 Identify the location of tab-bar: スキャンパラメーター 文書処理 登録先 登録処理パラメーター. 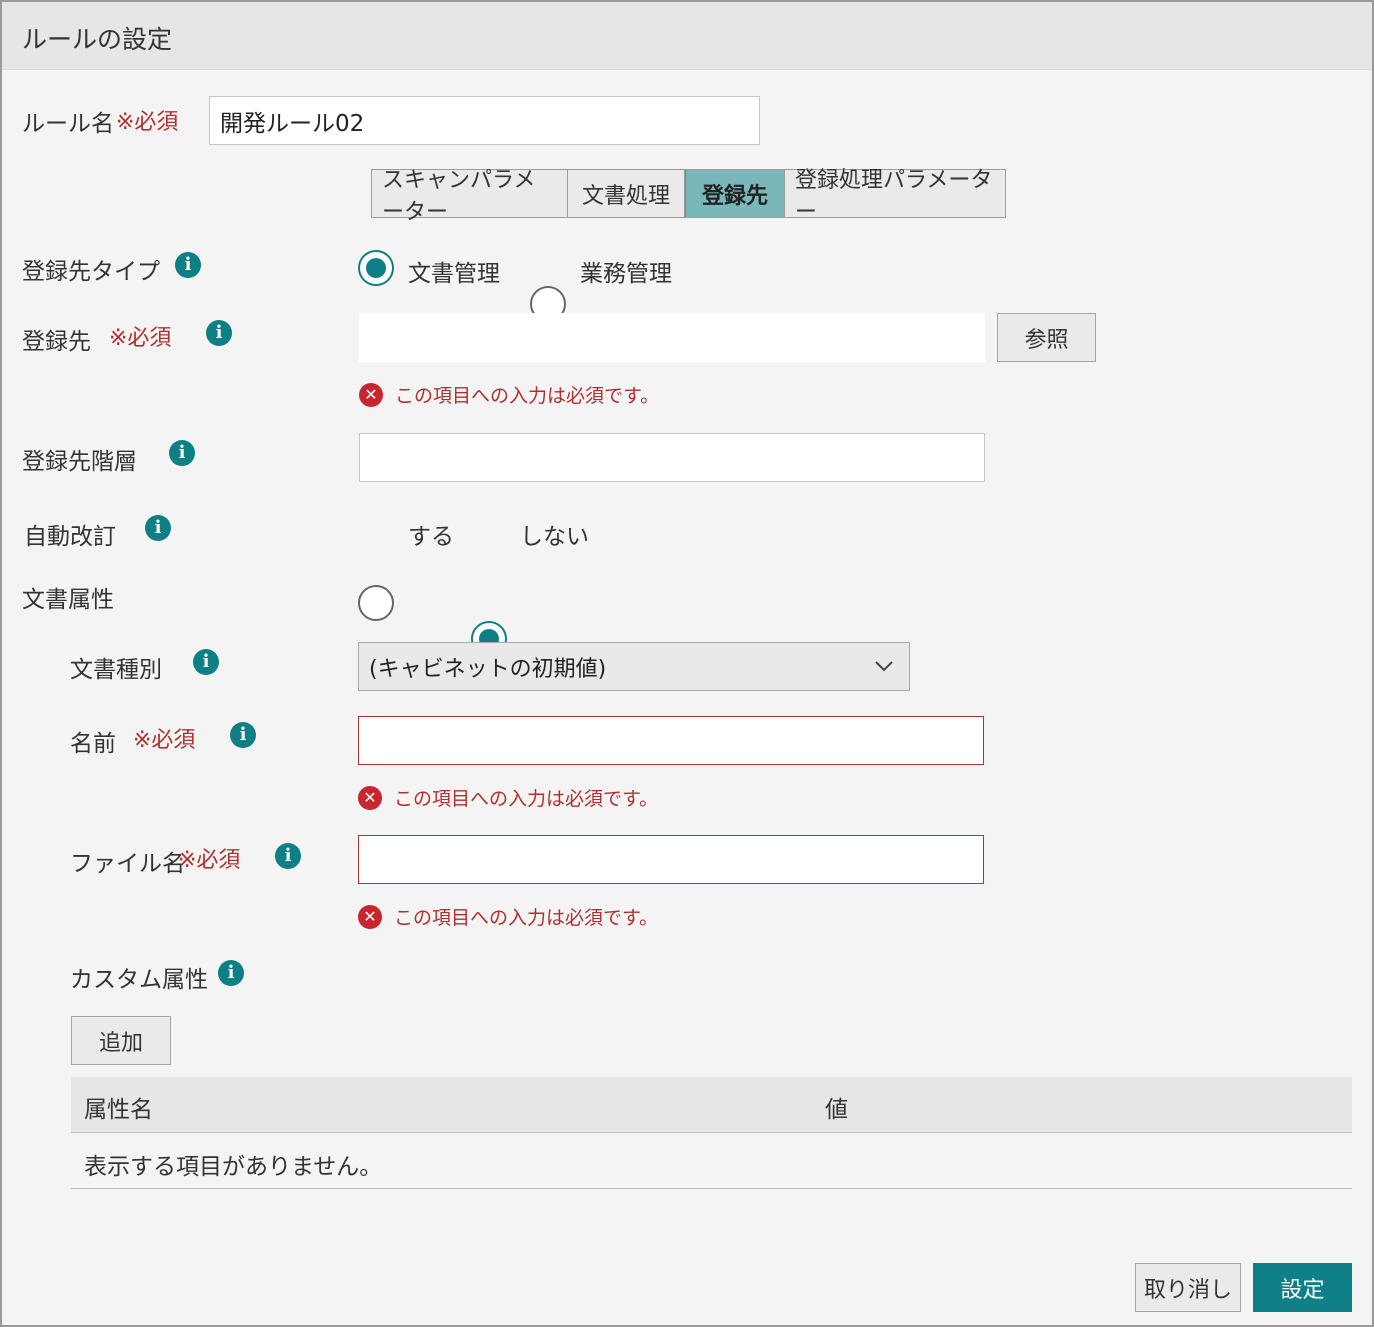
(688, 196).